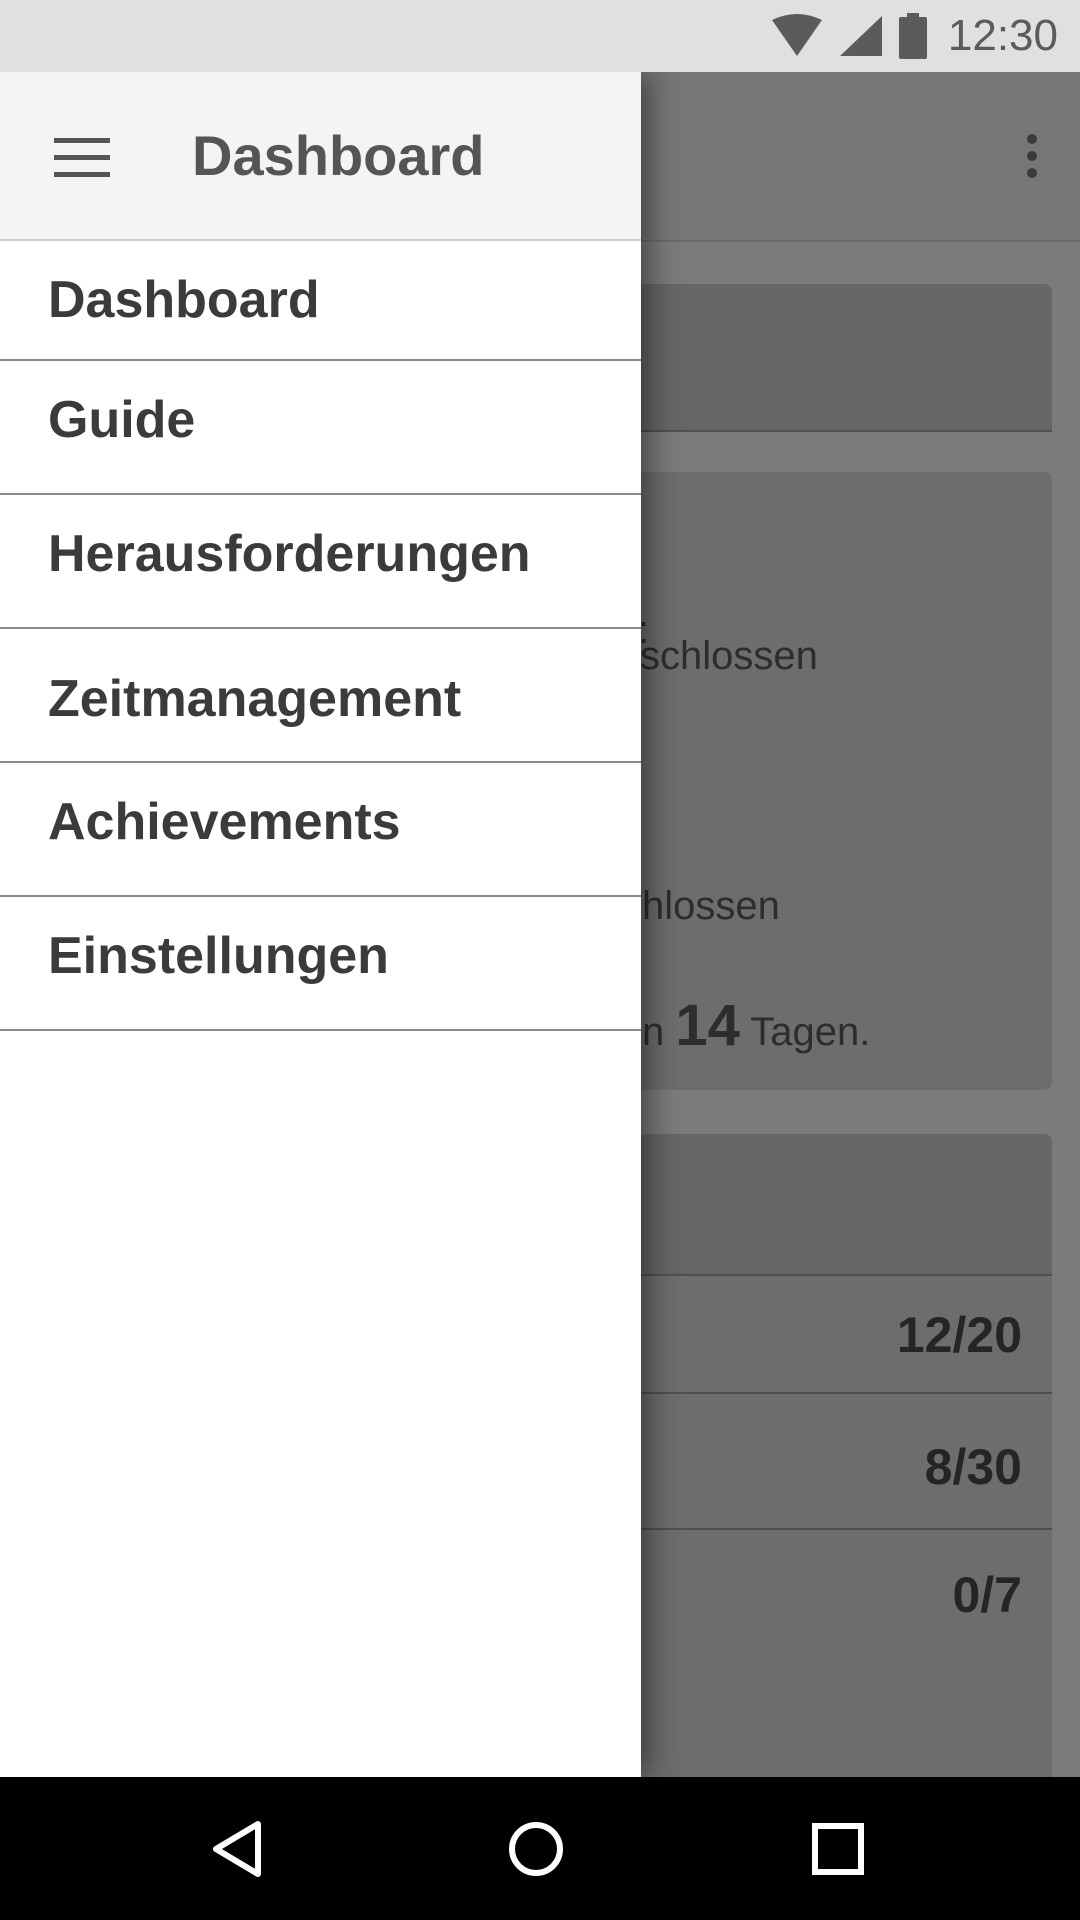  I want to click on bg-progress-value: 8/30, so click(973, 1467).